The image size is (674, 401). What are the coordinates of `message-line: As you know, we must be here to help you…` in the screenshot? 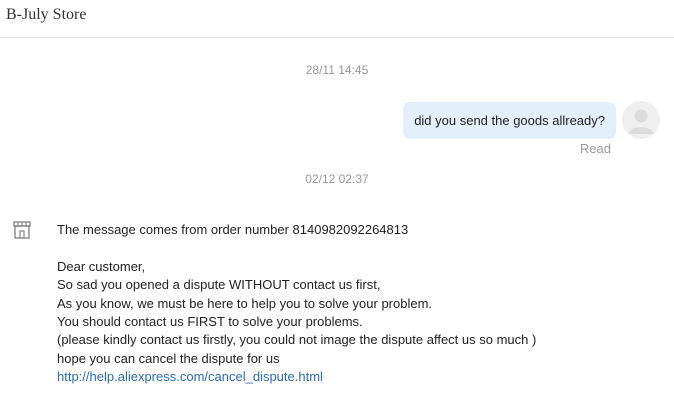 It's located at (245, 303).